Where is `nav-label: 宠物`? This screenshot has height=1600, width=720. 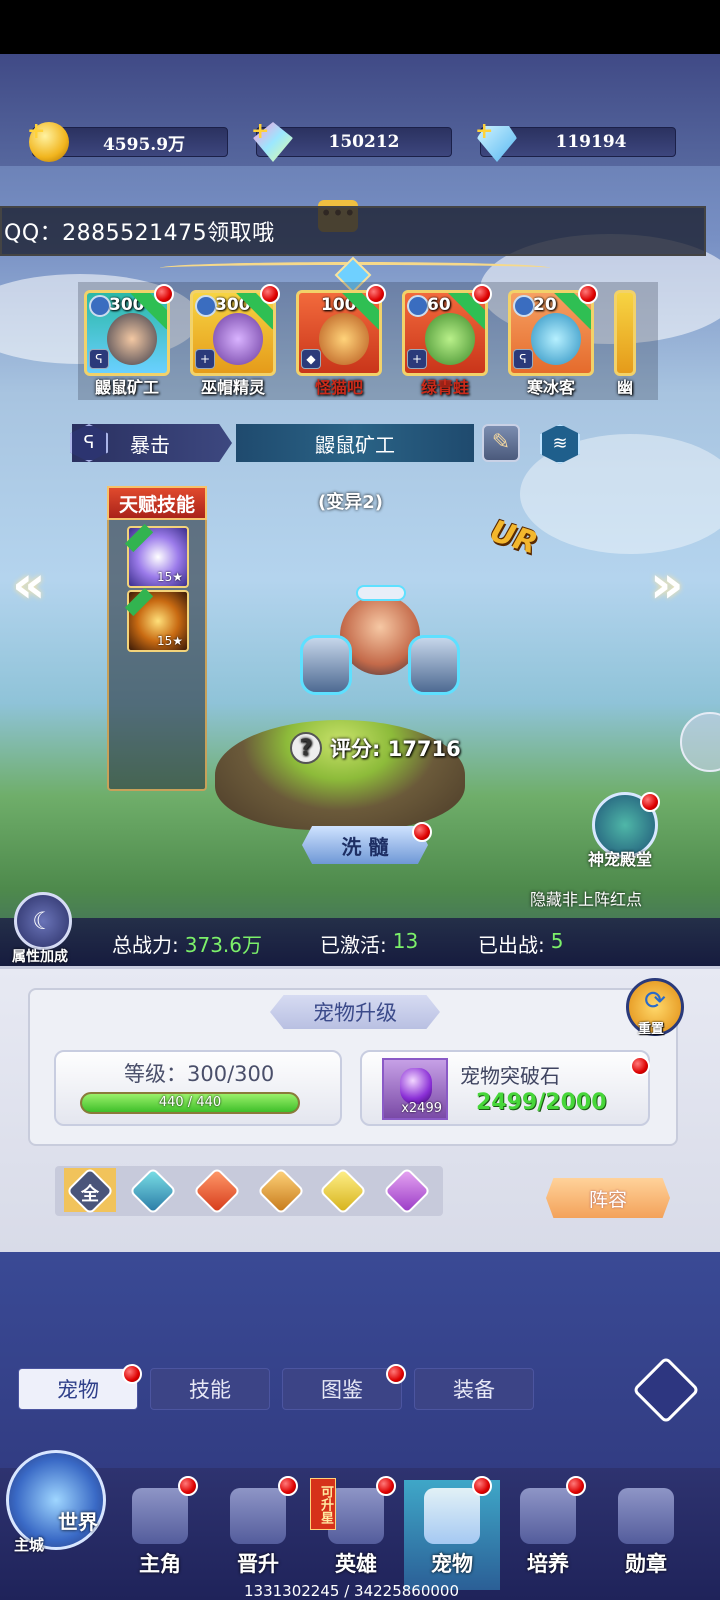
nav-label: 宠物 is located at coordinates (452, 1564).